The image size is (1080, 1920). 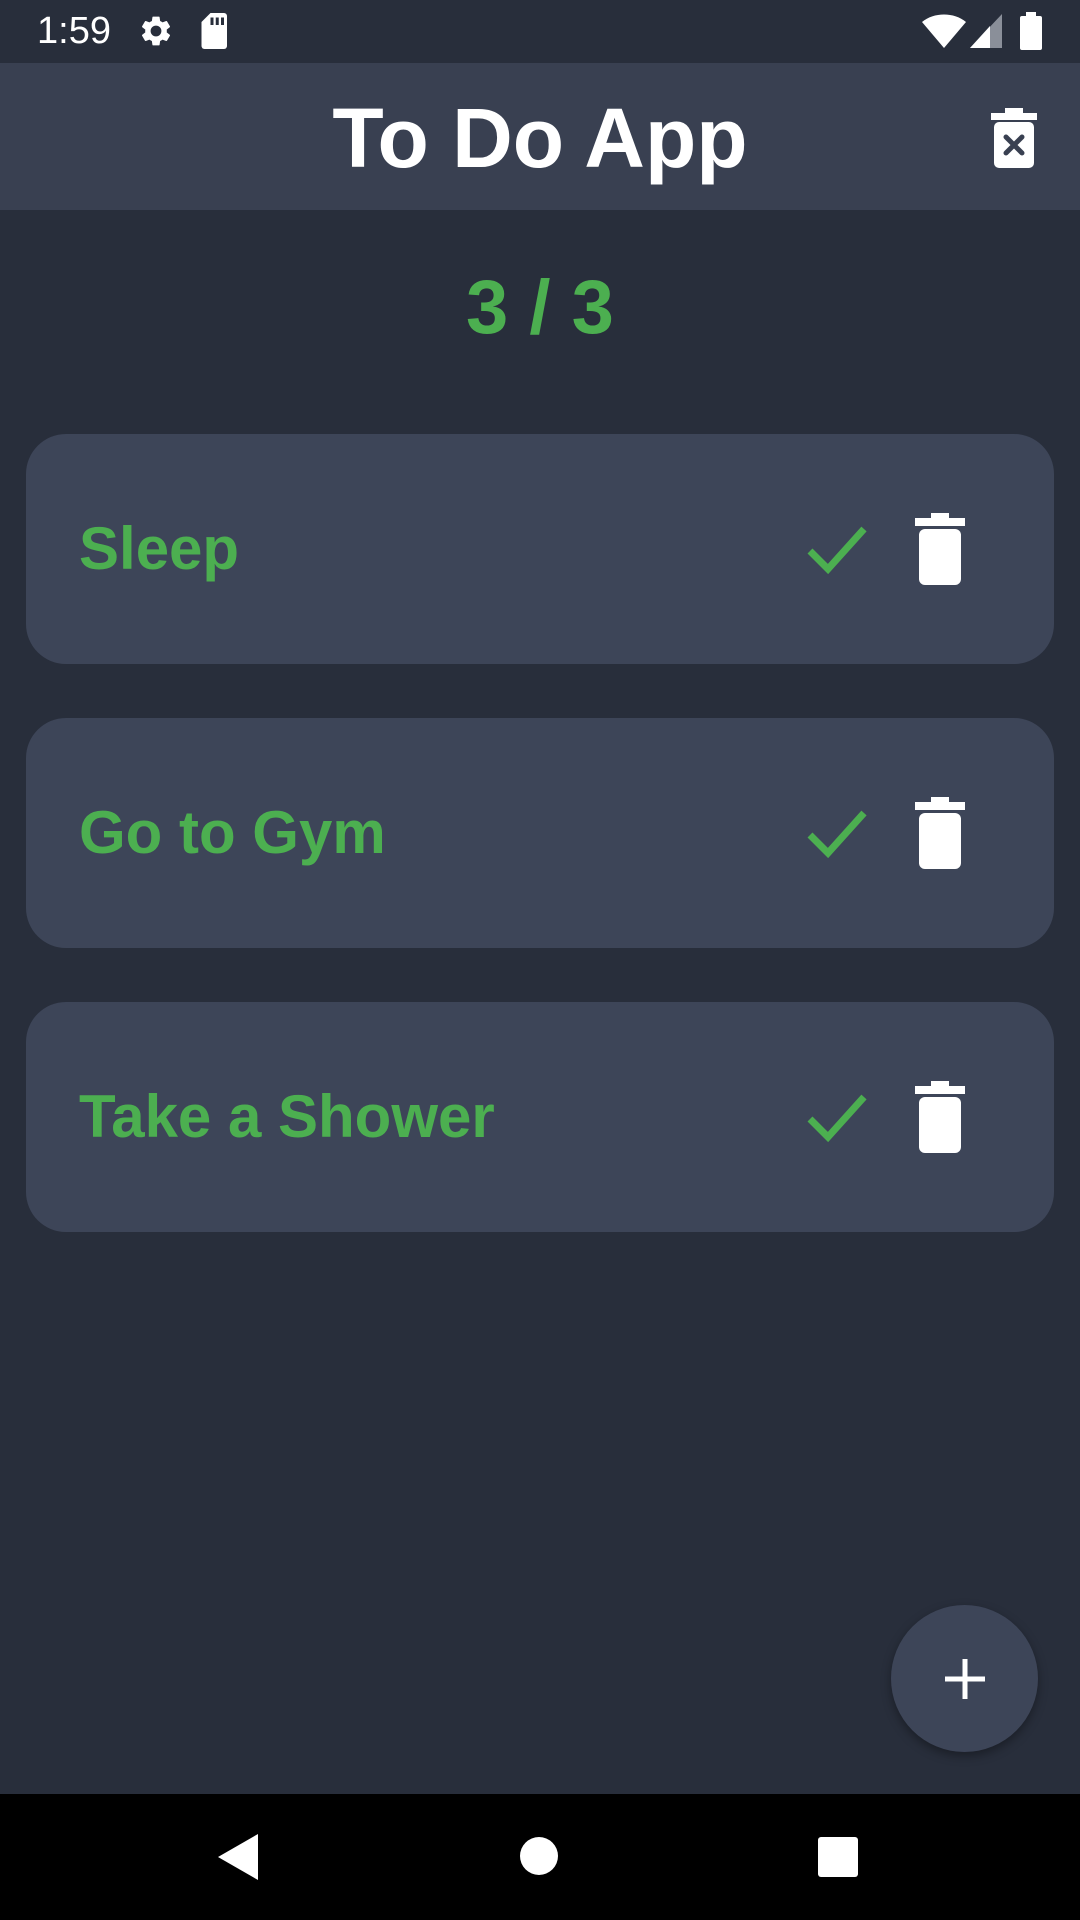 I want to click on task-card: Sleep, so click(x=540, y=549).